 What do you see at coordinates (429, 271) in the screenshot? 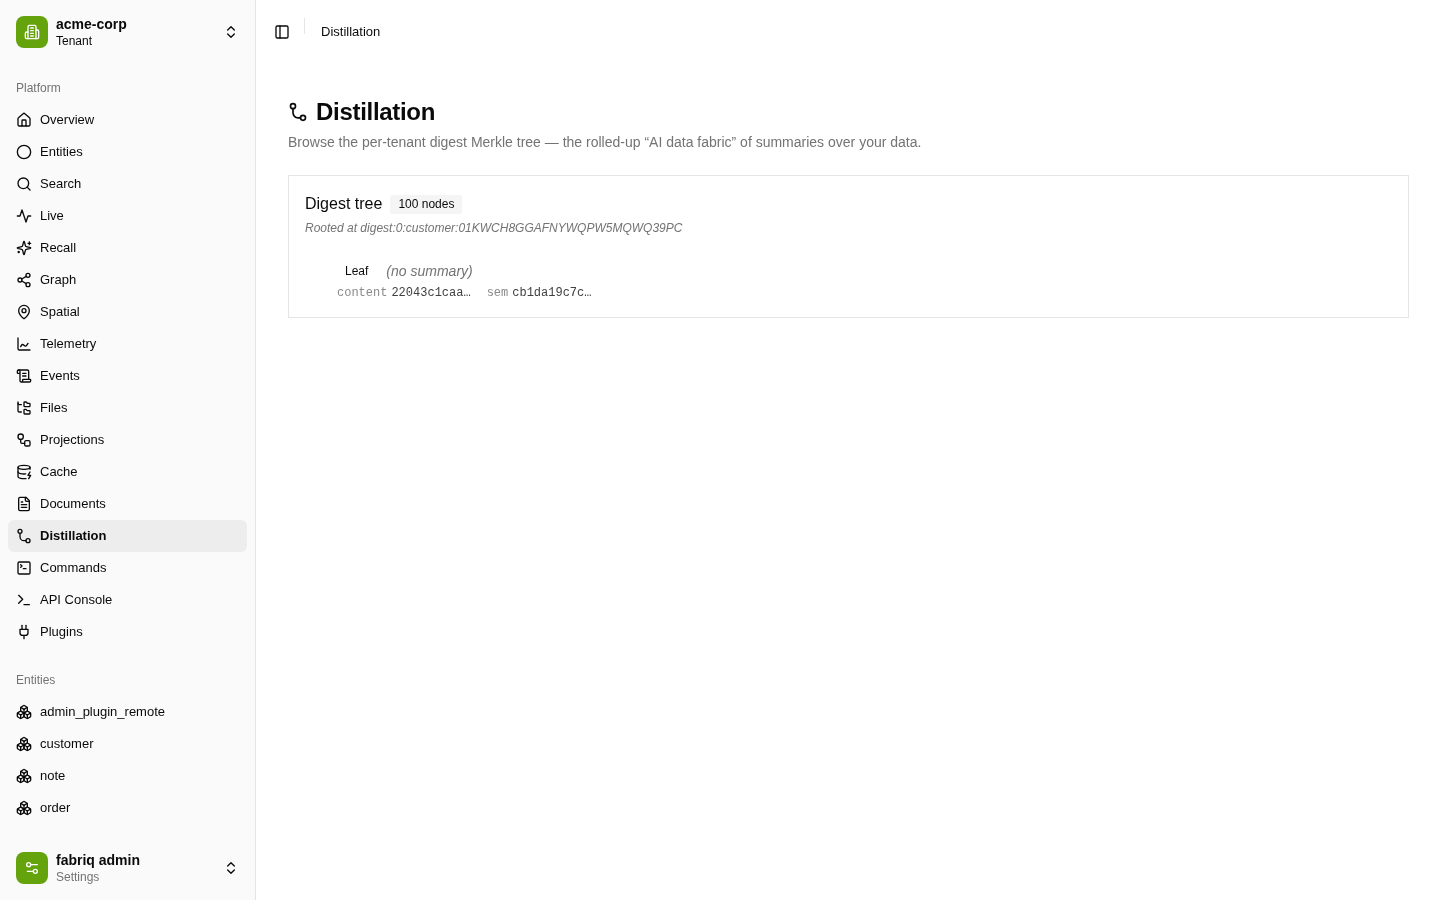
I see `node-summary: (no summary)` at bounding box center [429, 271].